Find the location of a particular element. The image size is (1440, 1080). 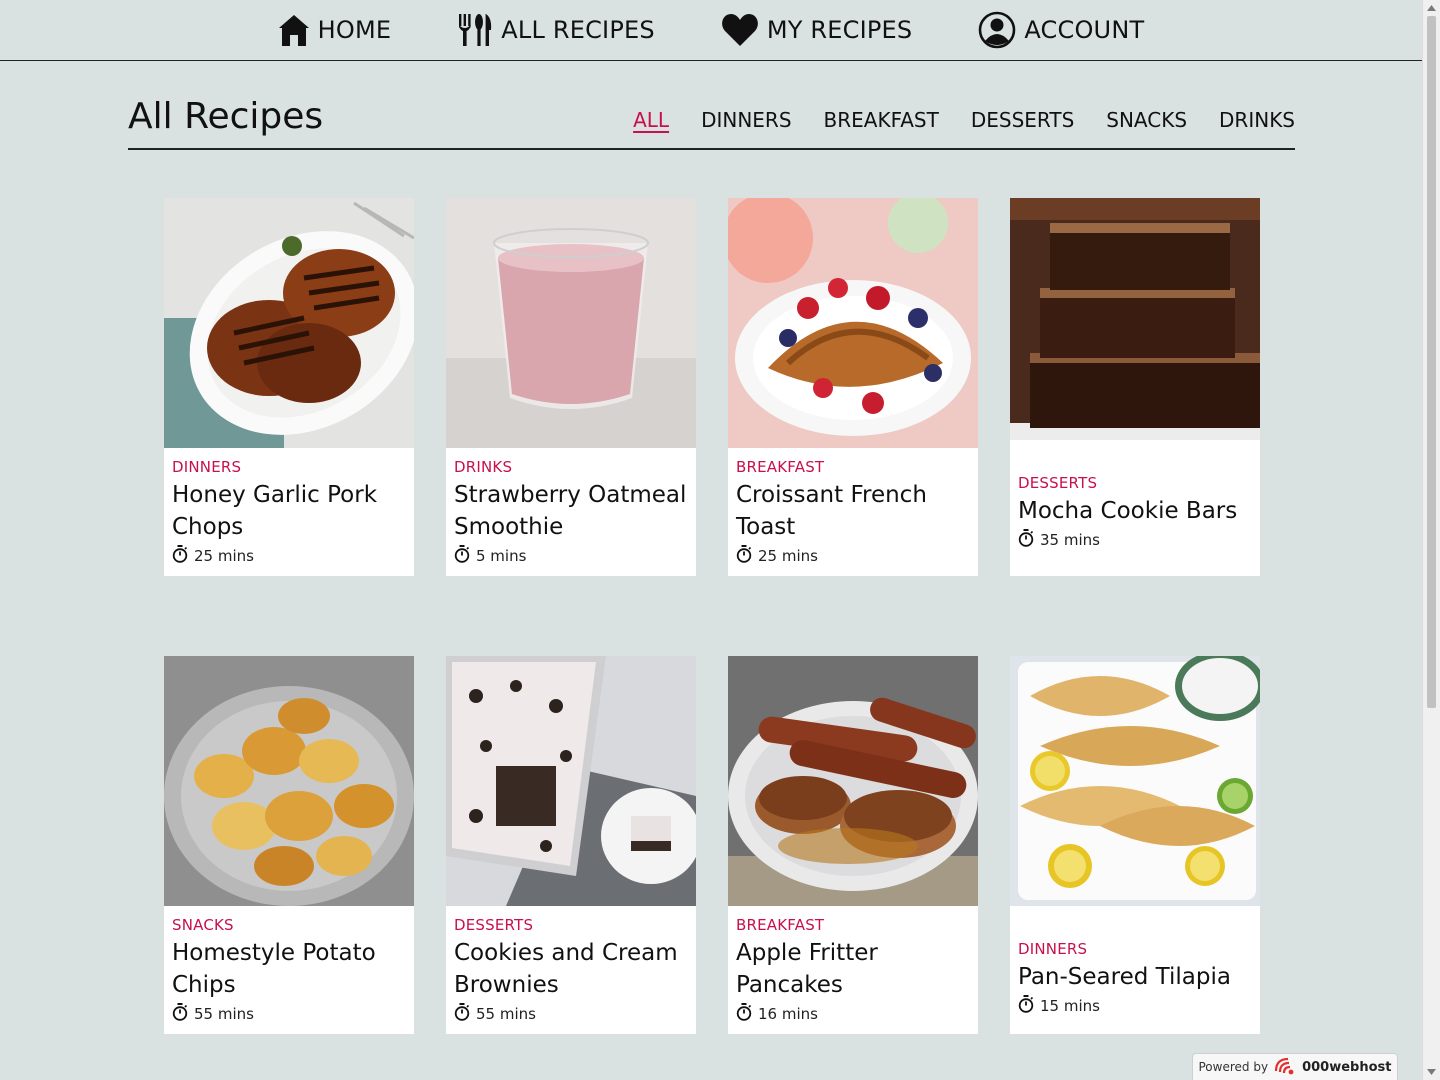

recipe-category: DRINKS is located at coordinates (483, 467).